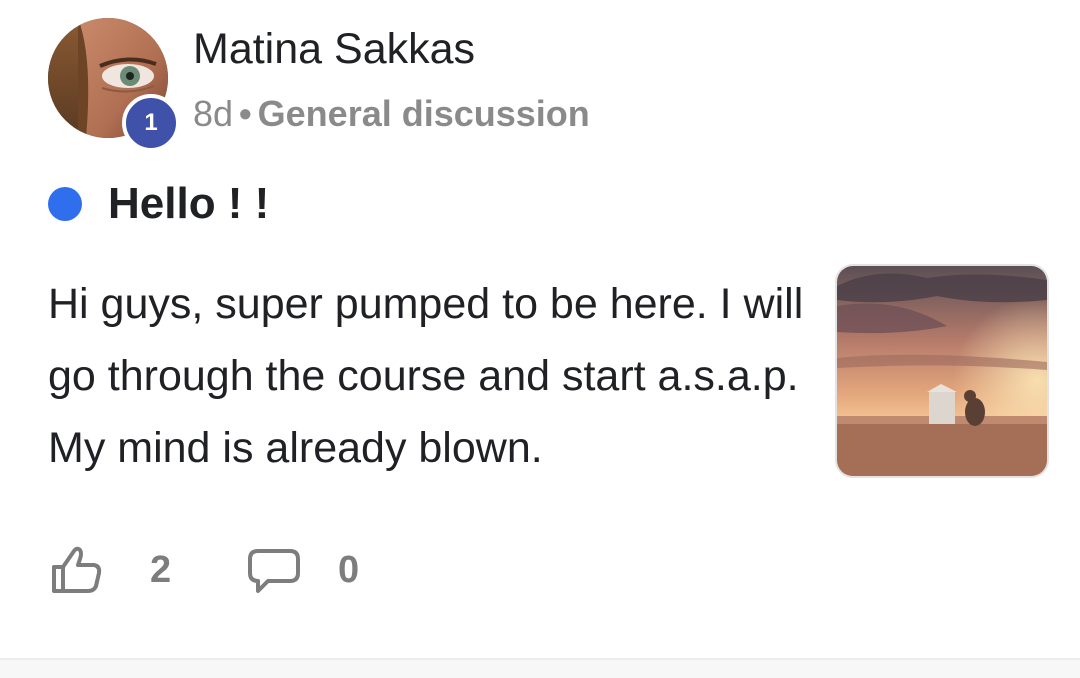 This screenshot has height=678, width=1080. What do you see at coordinates (349, 570) in the screenshot?
I see `comment-count: 0` at bounding box center [349, 570].